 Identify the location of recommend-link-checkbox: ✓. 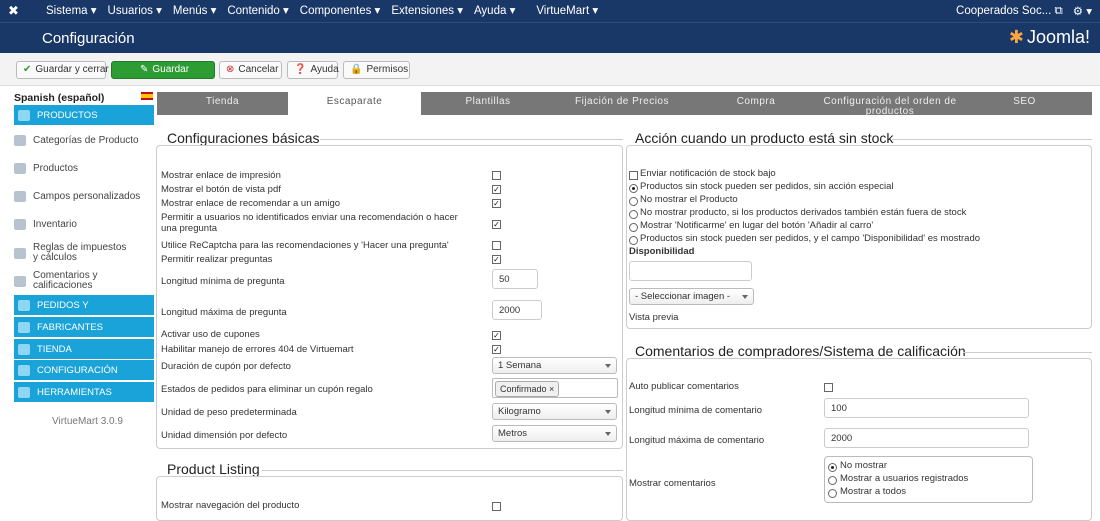
(496, 203).